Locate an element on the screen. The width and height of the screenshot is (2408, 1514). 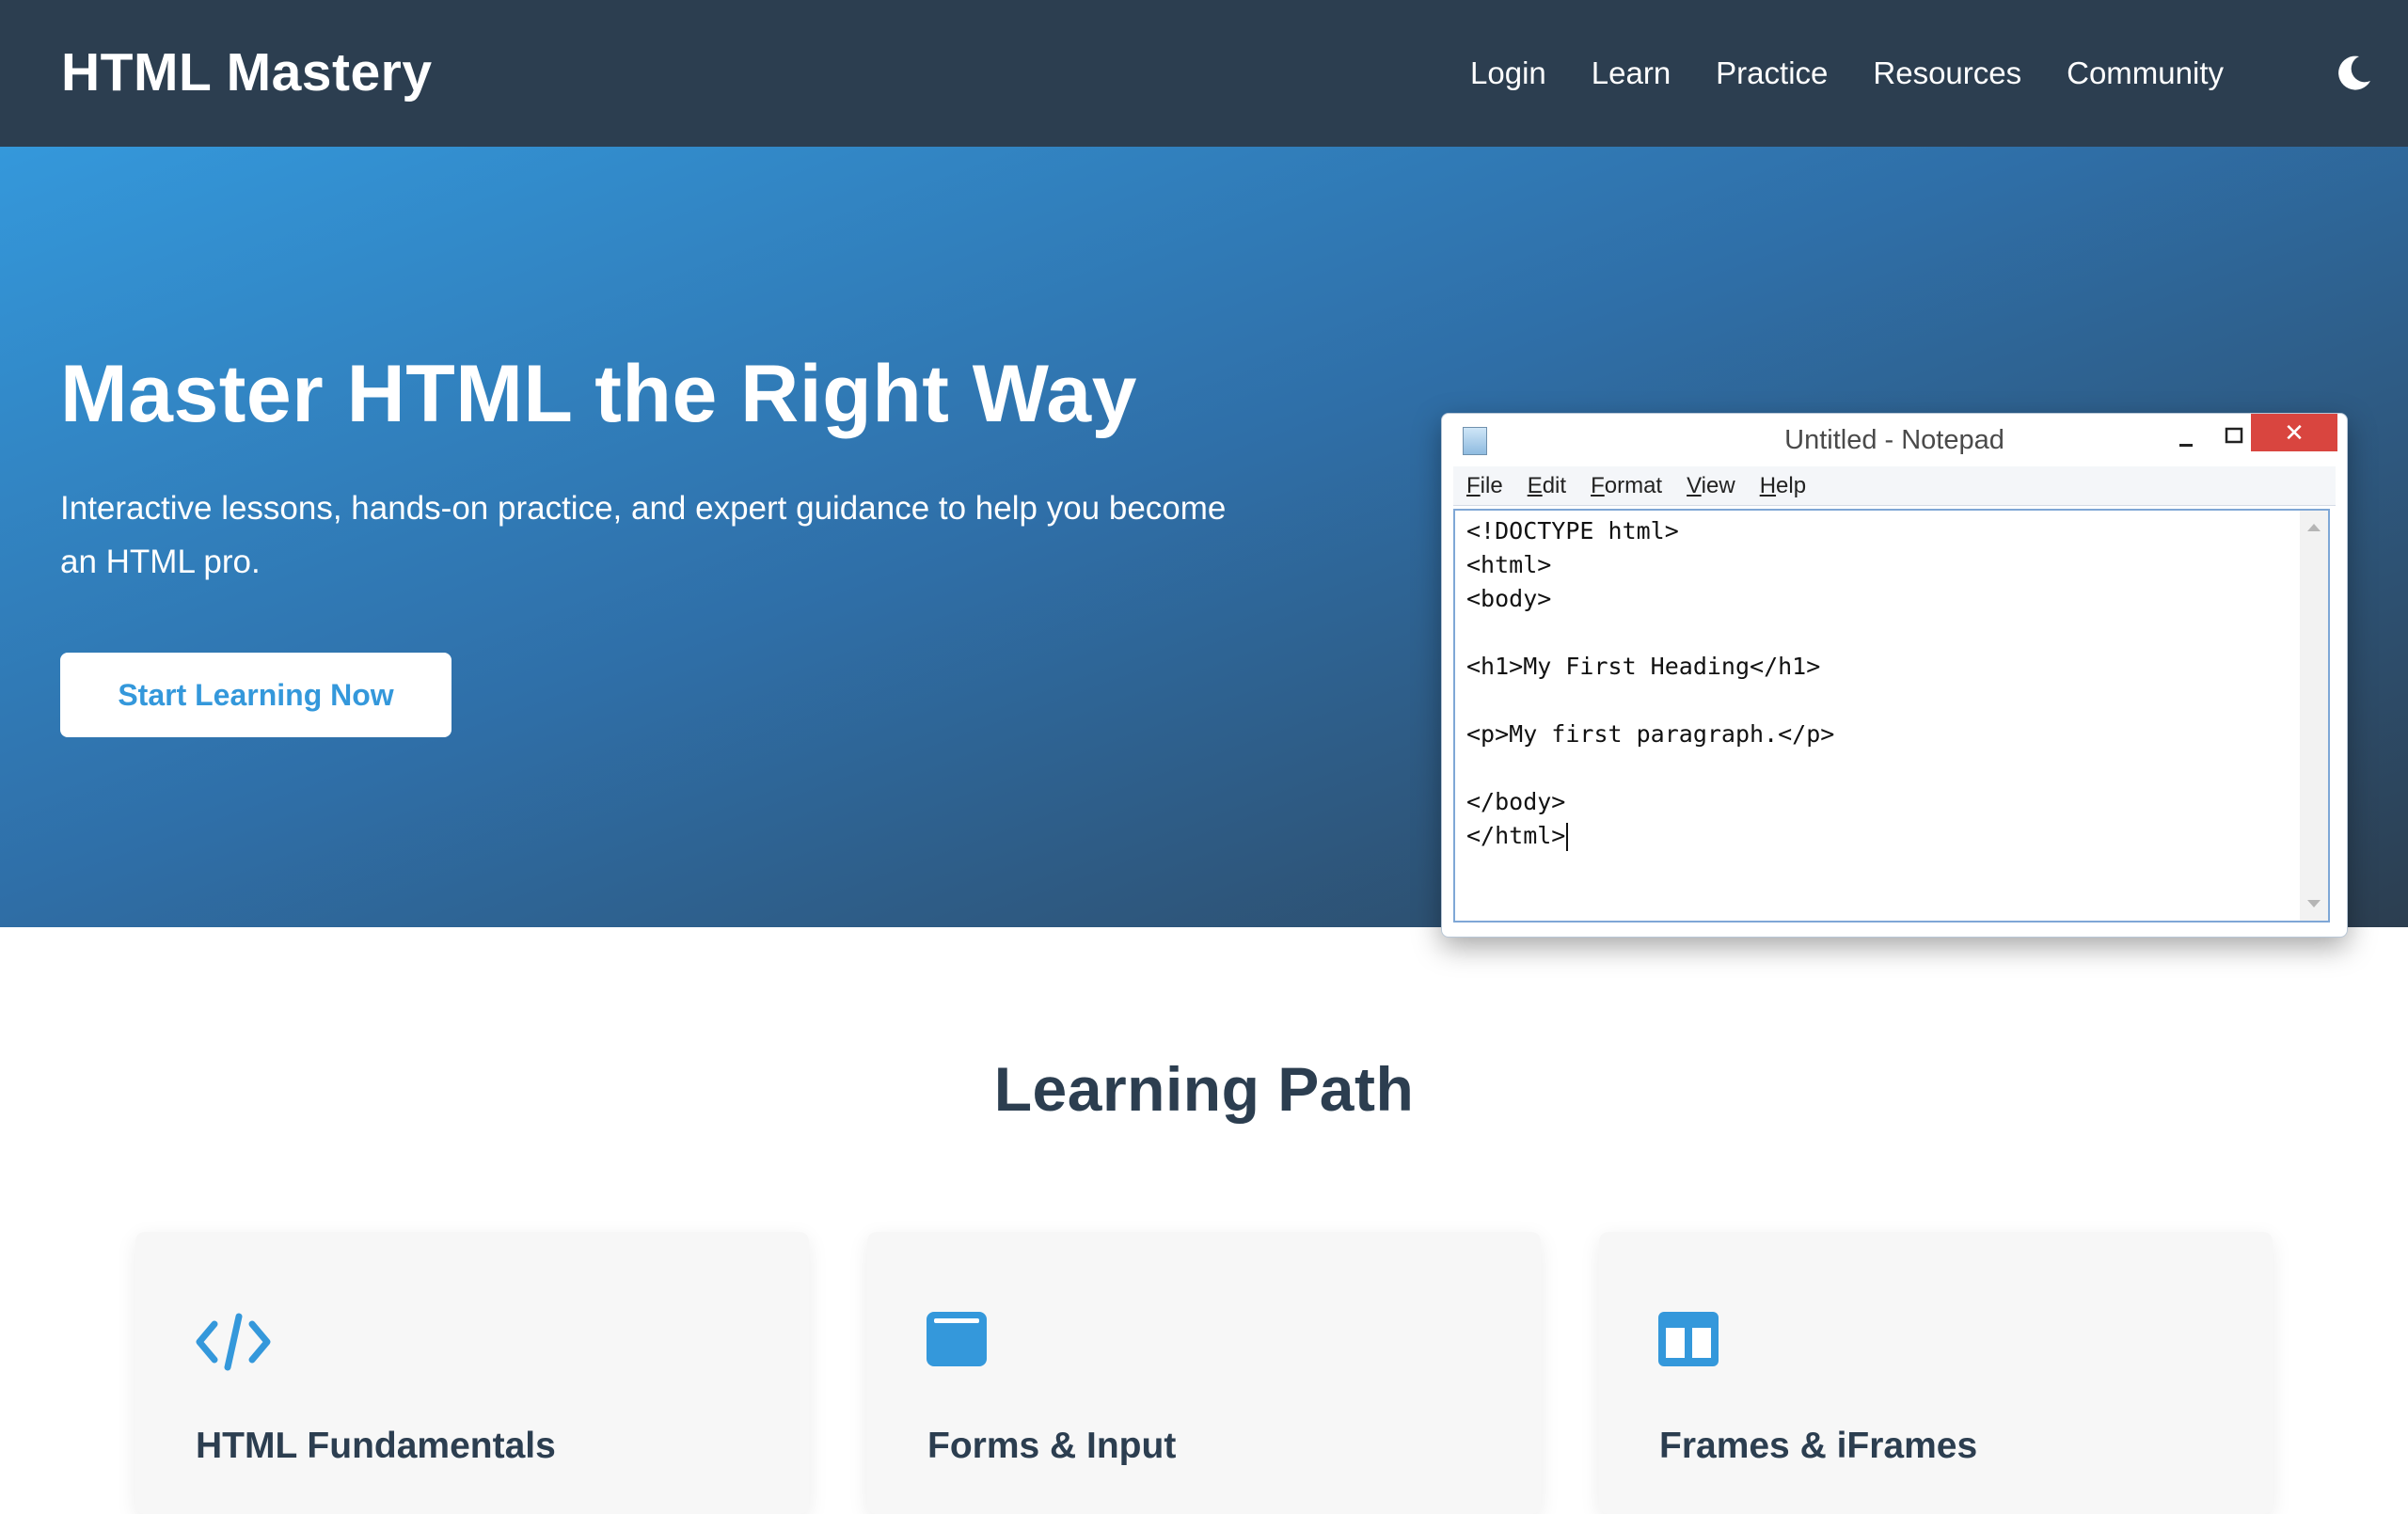
maximize-icon is located at coordinates (2234, 439).